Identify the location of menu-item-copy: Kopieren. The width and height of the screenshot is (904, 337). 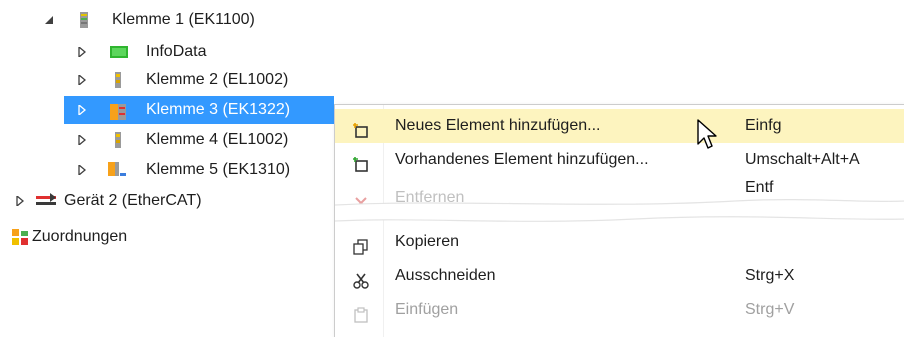
(619, 242).